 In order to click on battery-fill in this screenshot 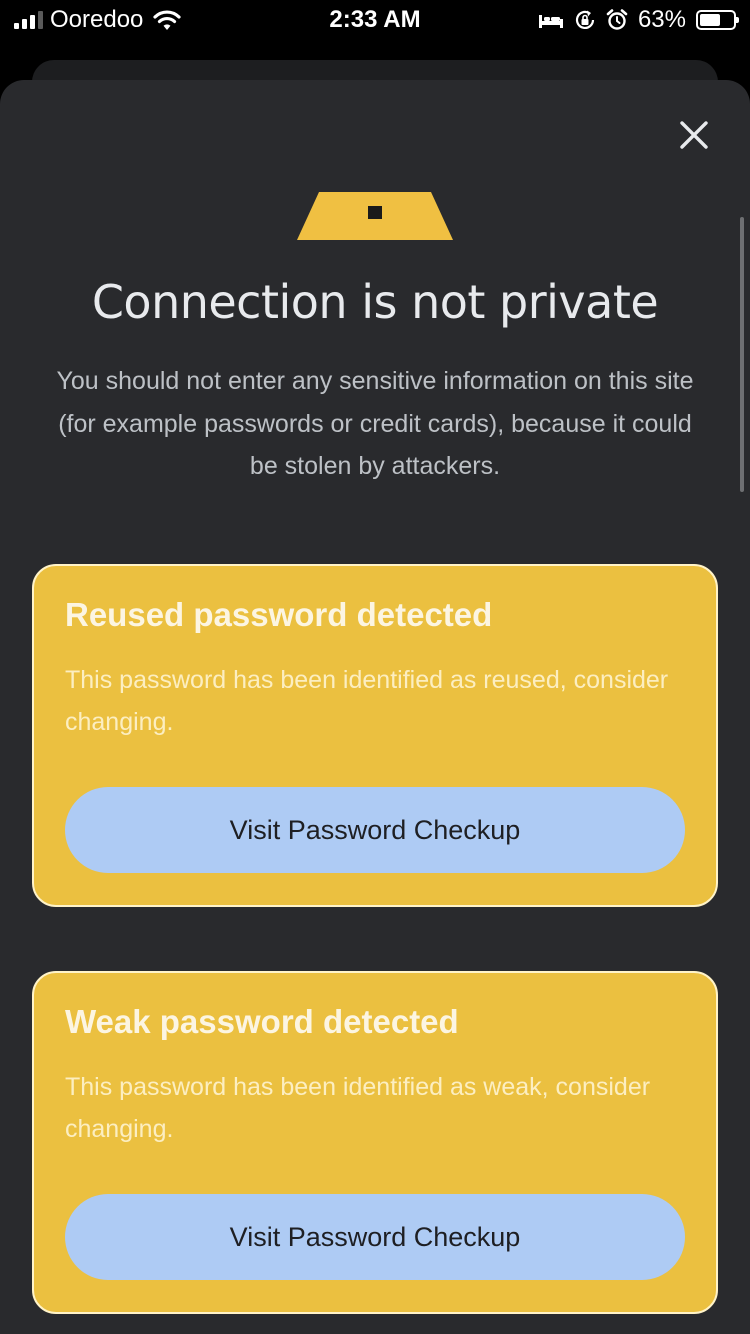, I will do `click(710, 20)`.